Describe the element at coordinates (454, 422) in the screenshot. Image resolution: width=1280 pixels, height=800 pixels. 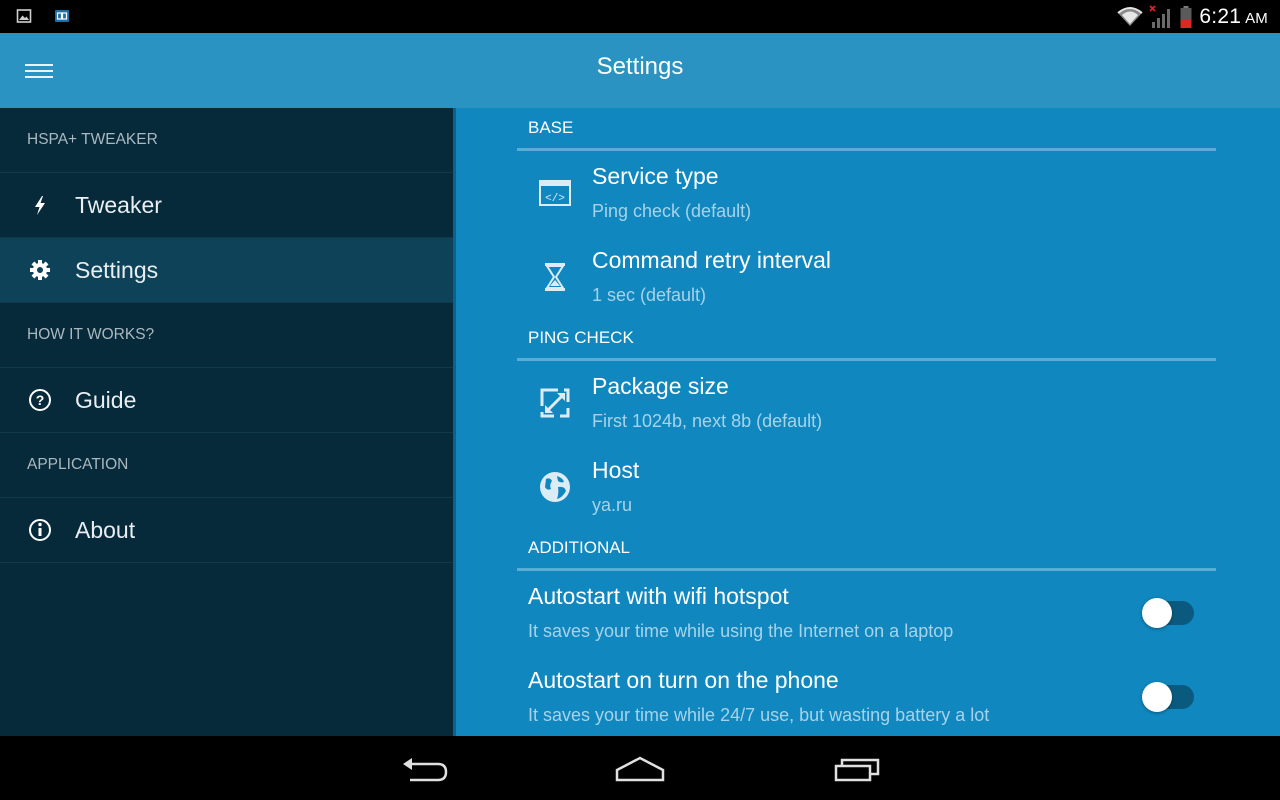
I see `drawer-divider` at that location.